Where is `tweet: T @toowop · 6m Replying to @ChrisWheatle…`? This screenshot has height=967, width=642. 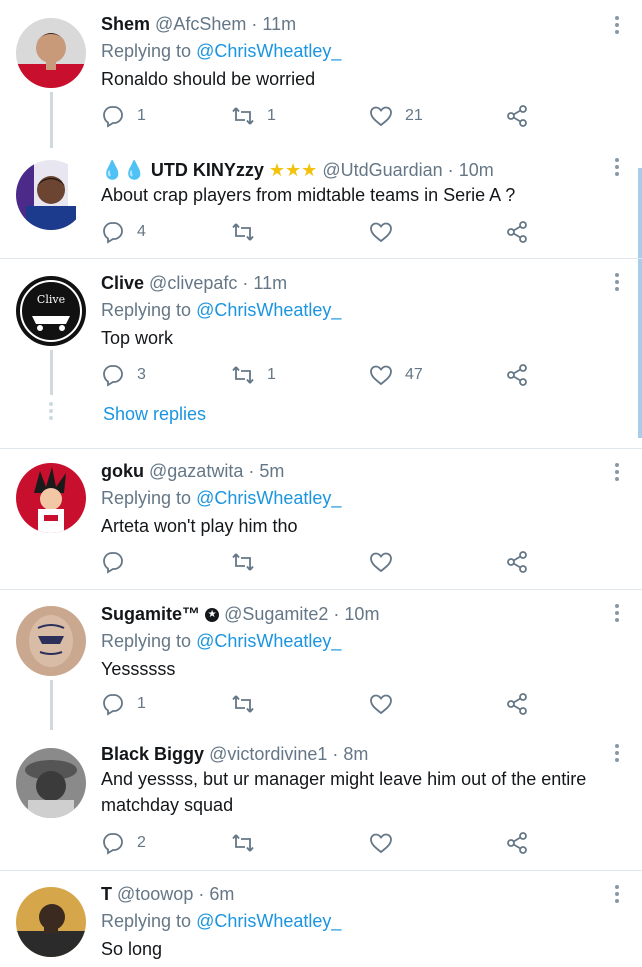 tweet: T @toowop · 6m Replying to @ChrisWheatle… is located at coordinates (321, 919).